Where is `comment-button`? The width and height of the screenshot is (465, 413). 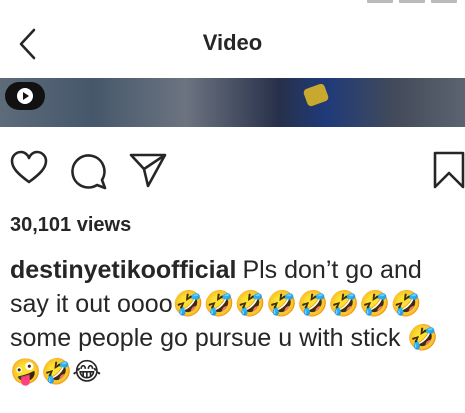
comment-button is located at coordinates (89, 170).